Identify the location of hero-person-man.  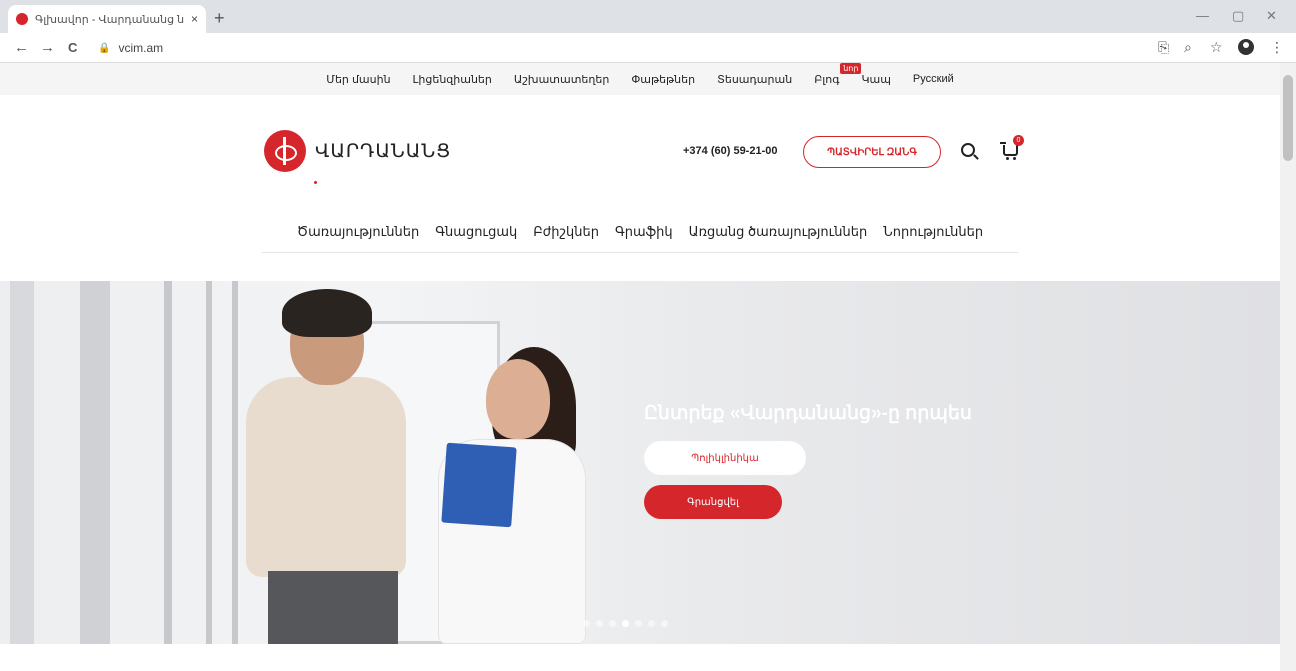
(326, 477).